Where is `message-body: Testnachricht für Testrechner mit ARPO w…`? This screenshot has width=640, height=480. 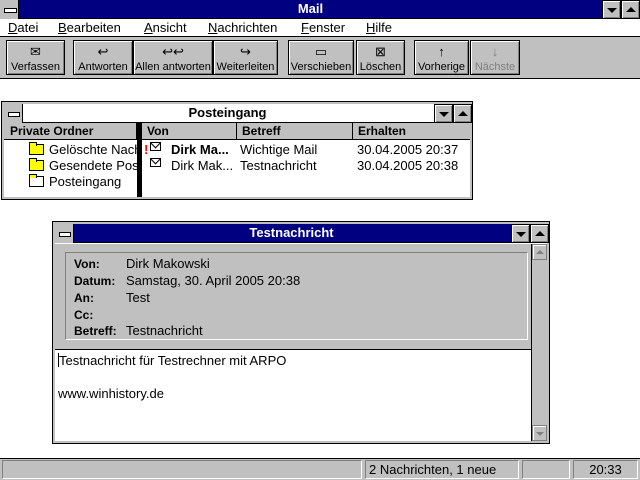 message-body: Testnachricht für Testrechner mit ARPO w… is located at coordinates (293, 395).